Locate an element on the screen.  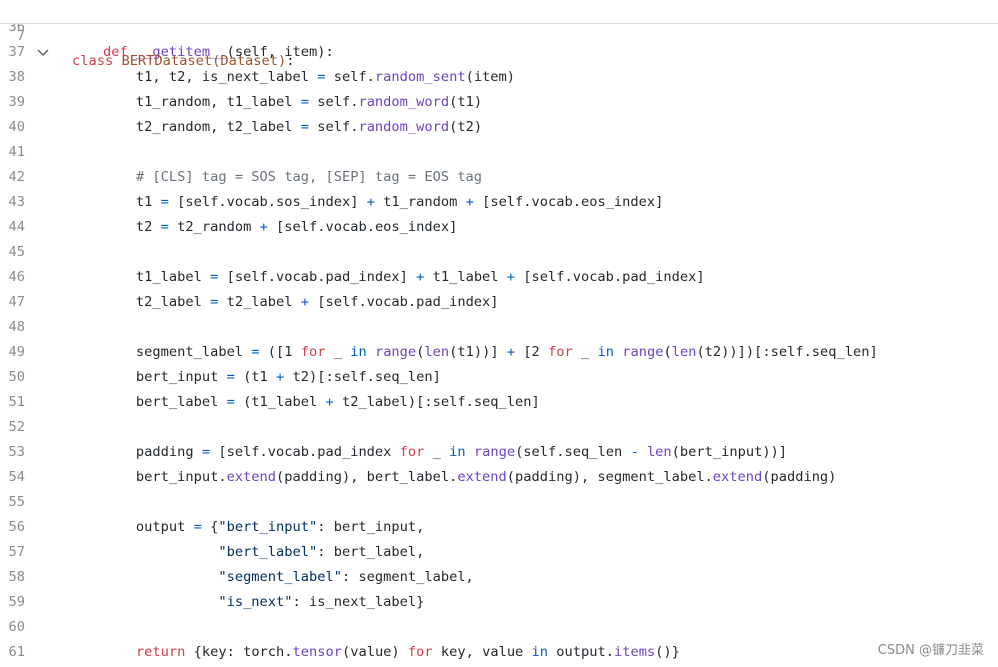
code-token: [self.vocab.pad_index is located at coordinates (305, 452).